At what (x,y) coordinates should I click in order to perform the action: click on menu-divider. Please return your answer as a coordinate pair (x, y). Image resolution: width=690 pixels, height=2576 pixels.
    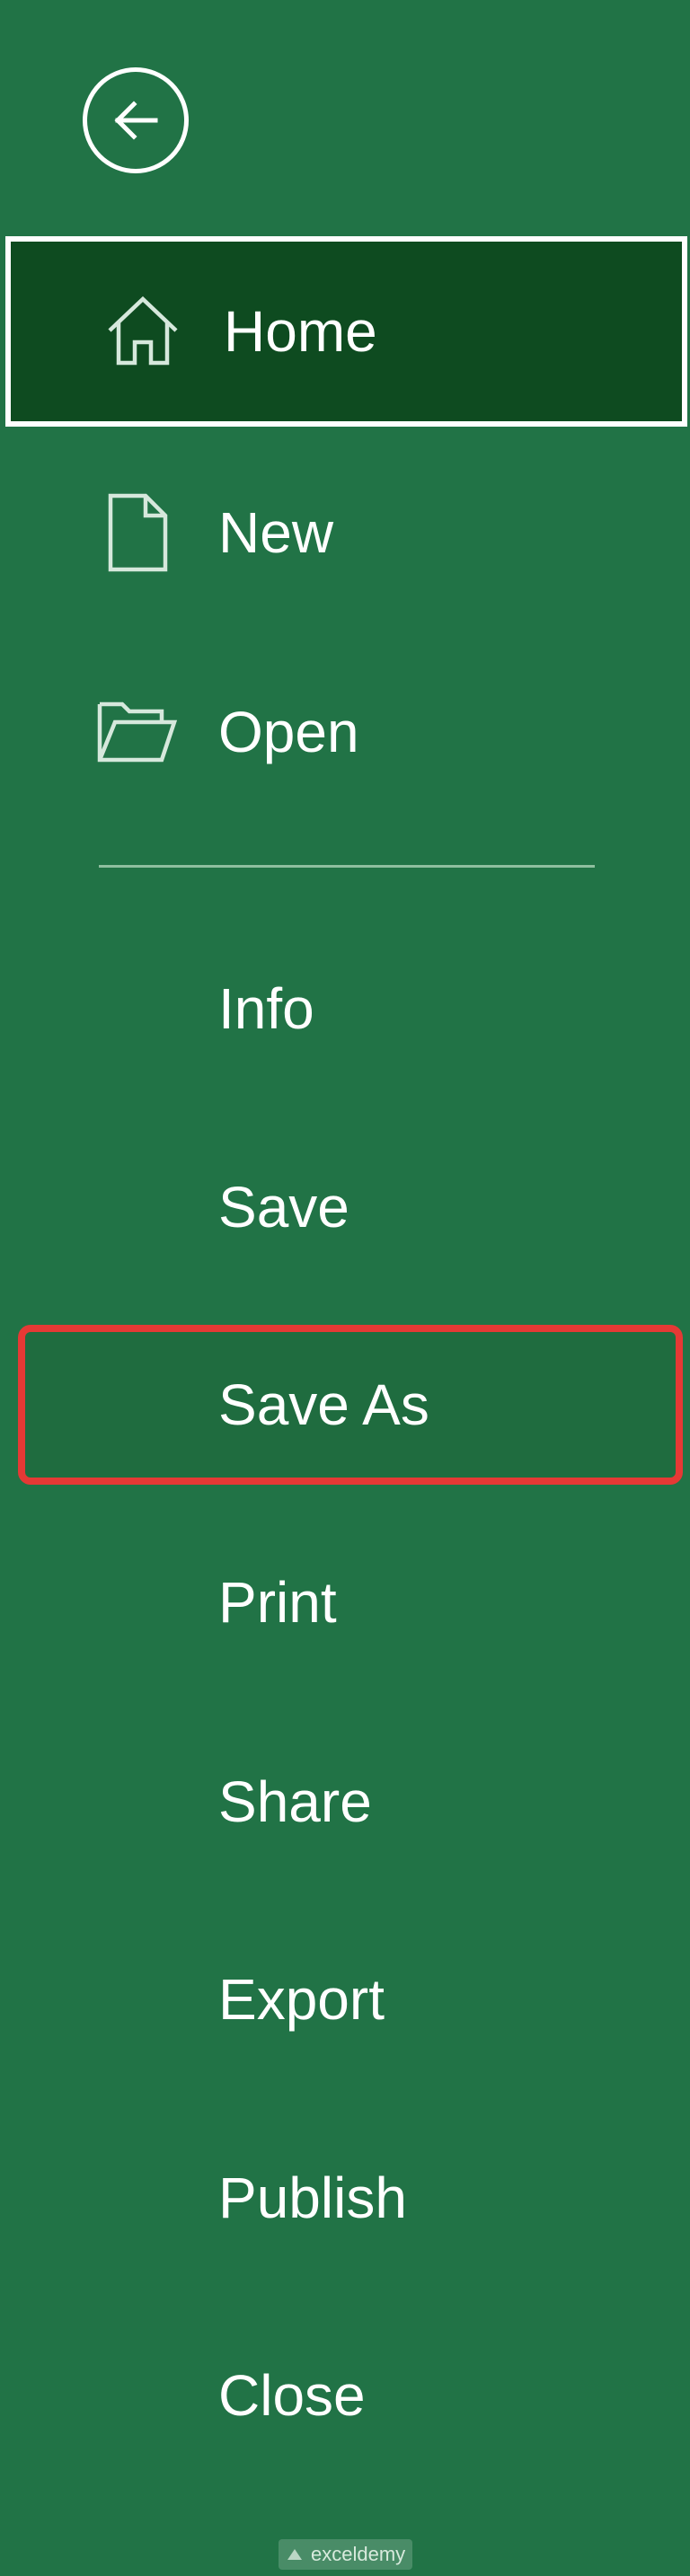
    Looking at the image, I should click on (347, 866).